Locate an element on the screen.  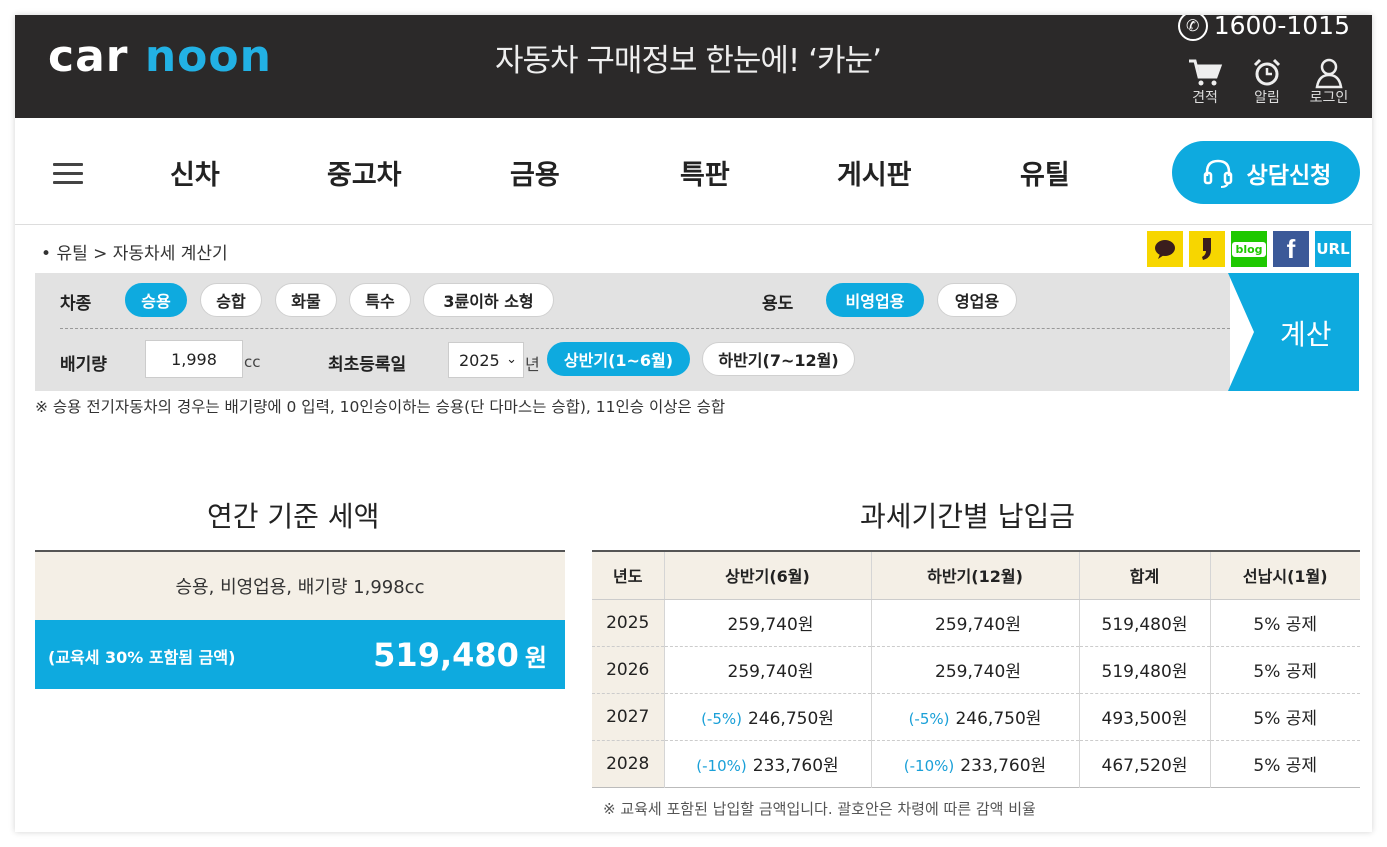
login-label: 로그인 is located at coordinates (1329, 98).